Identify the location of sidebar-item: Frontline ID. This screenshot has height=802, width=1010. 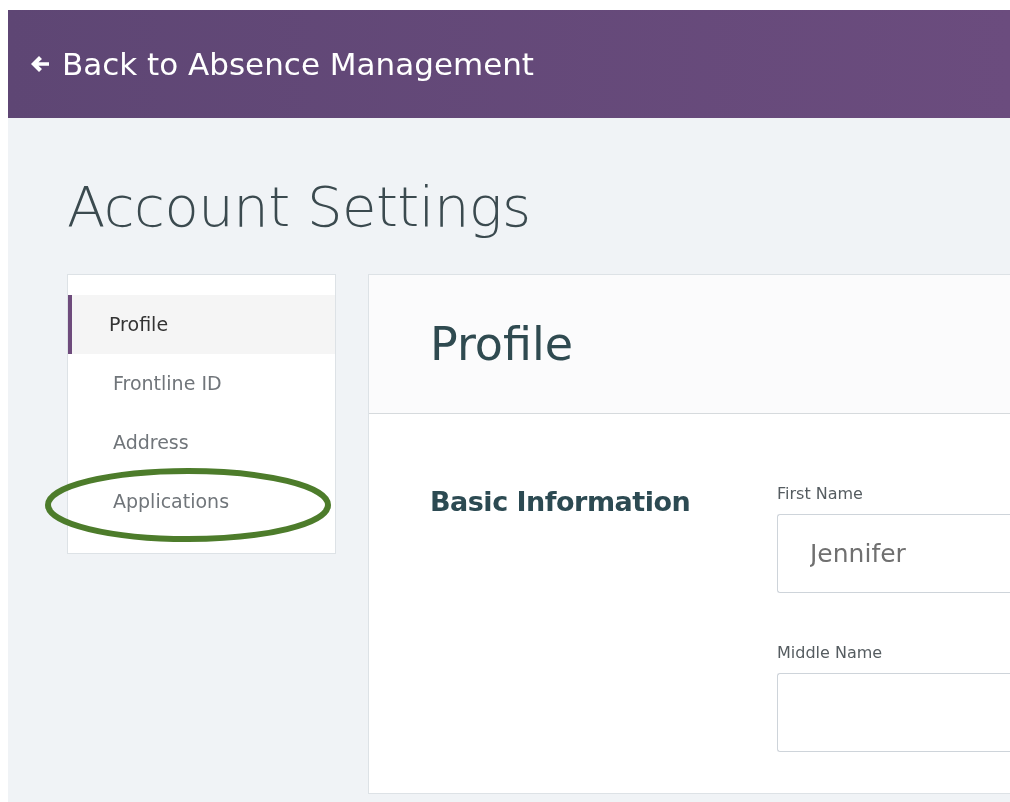
(201, 384).